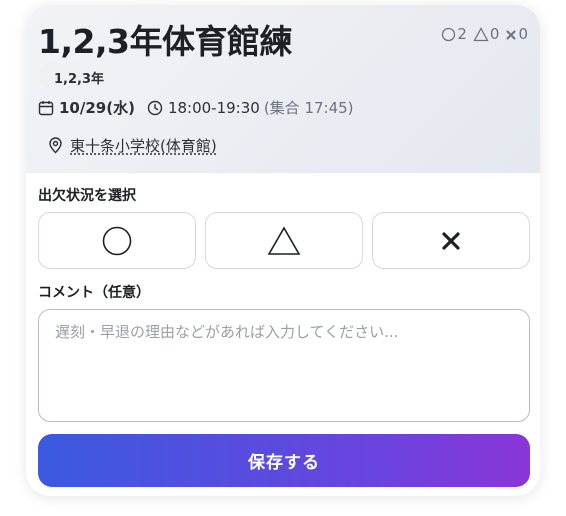 The width and height of the screenshot is (566, 516). I want to click on present-option-button, so click(117, 240).